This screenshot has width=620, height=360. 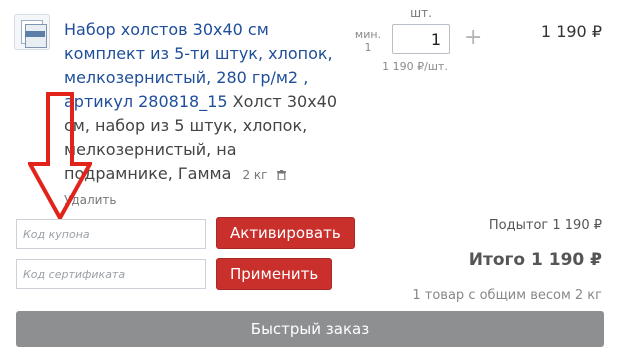 I want to click on min-quantity-value: 1, so click(x=368, y=47).